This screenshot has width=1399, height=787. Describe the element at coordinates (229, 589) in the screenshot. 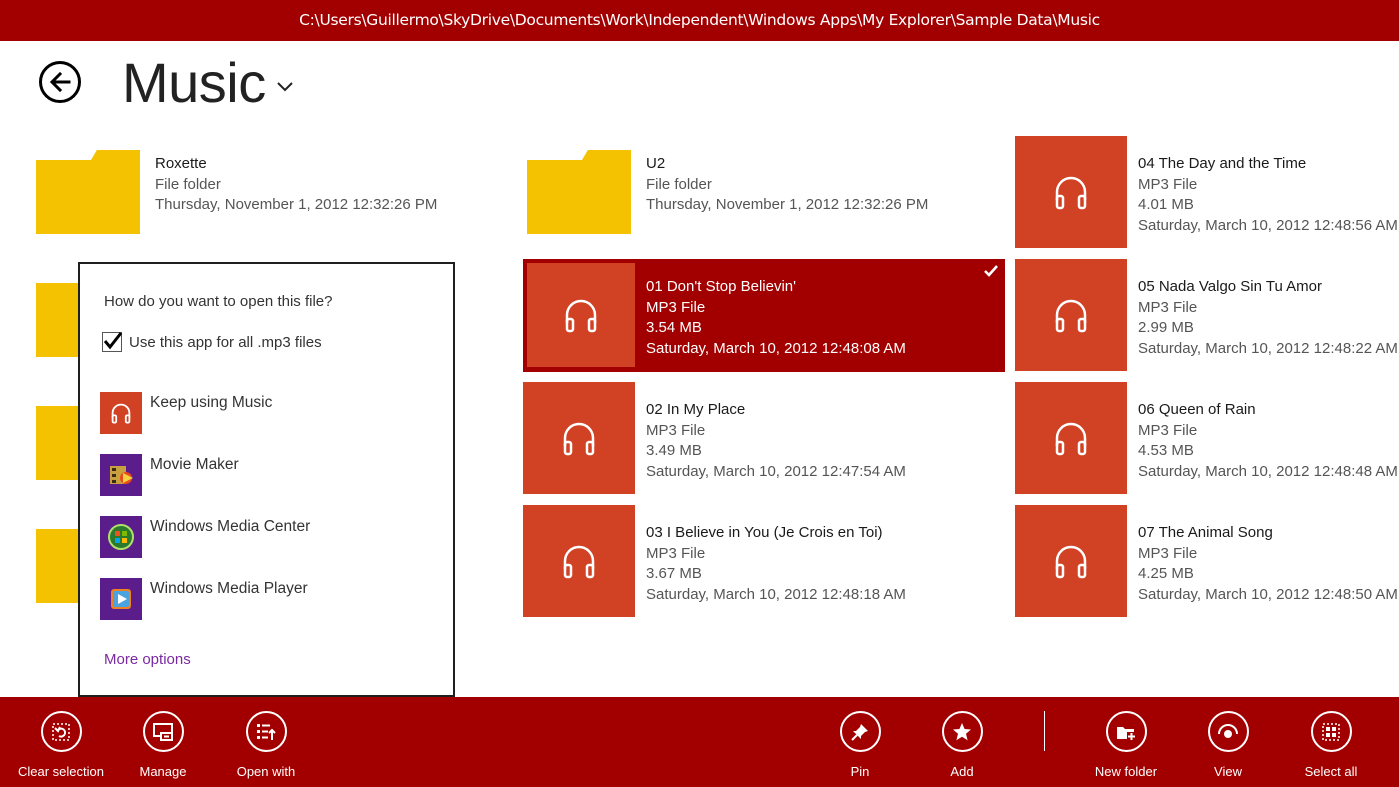

I see `app-option-label: Windows Media Player` at that location.